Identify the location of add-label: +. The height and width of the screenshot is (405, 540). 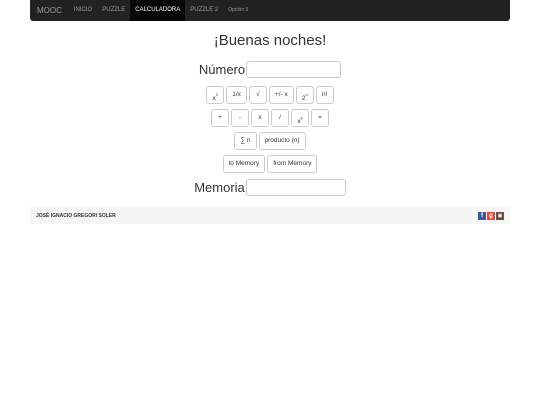
(220, 117).